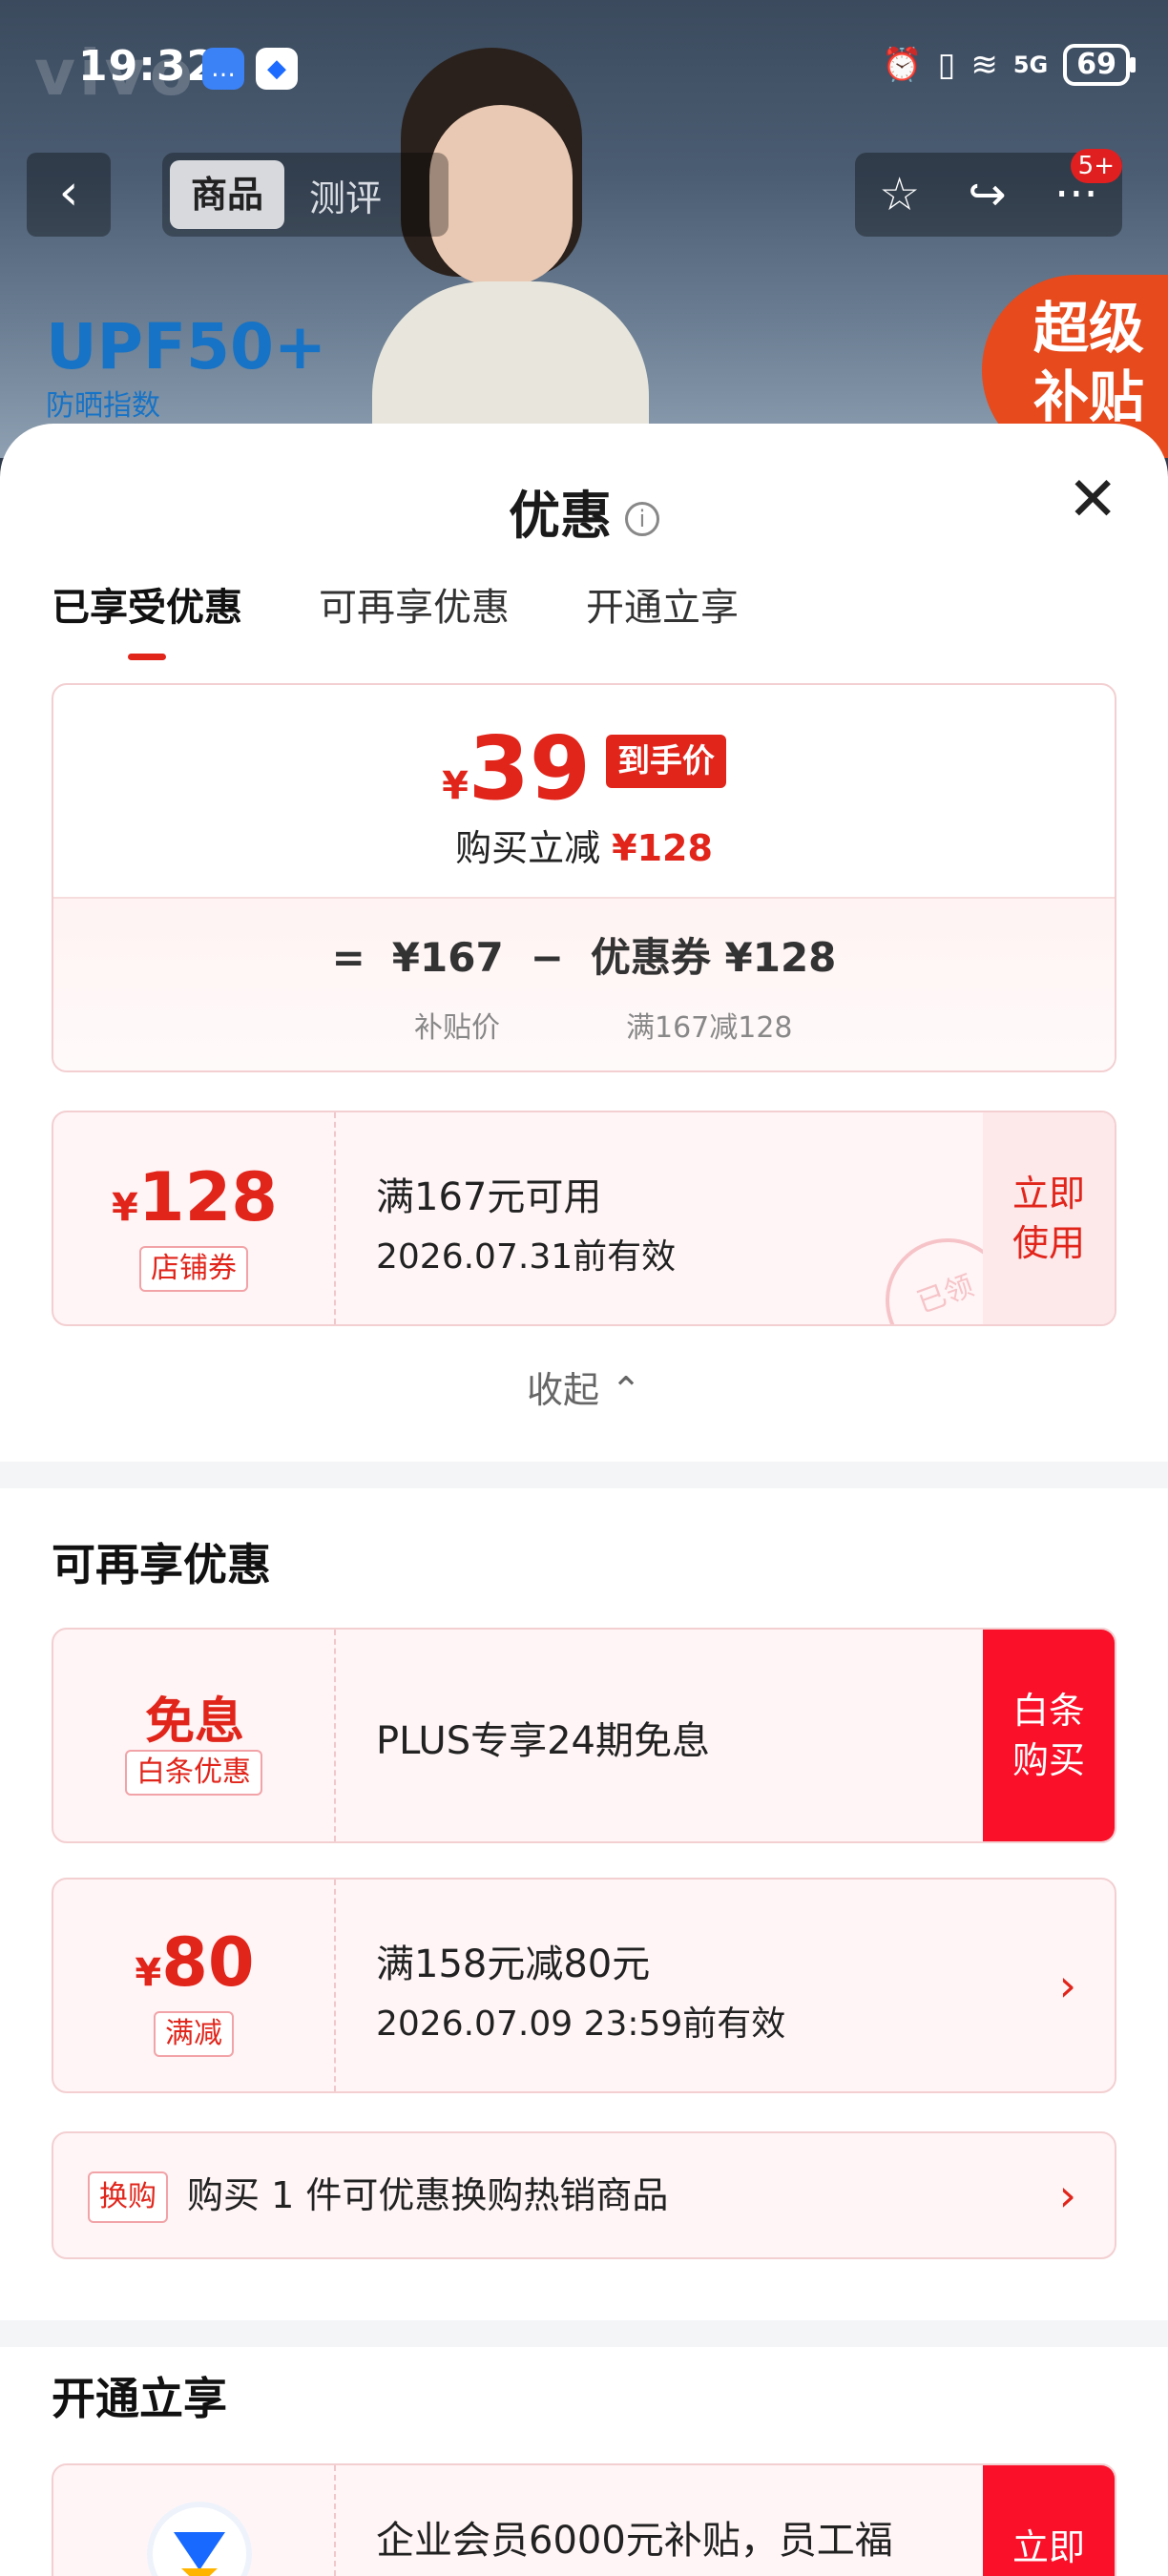 This screenshot has height=2576, width=1168. What do you see at coordinates (543, 1741) in the screenshot?
I see `baitiao-title: PLUS专享24期免息` at bounding box center [543, 1741].